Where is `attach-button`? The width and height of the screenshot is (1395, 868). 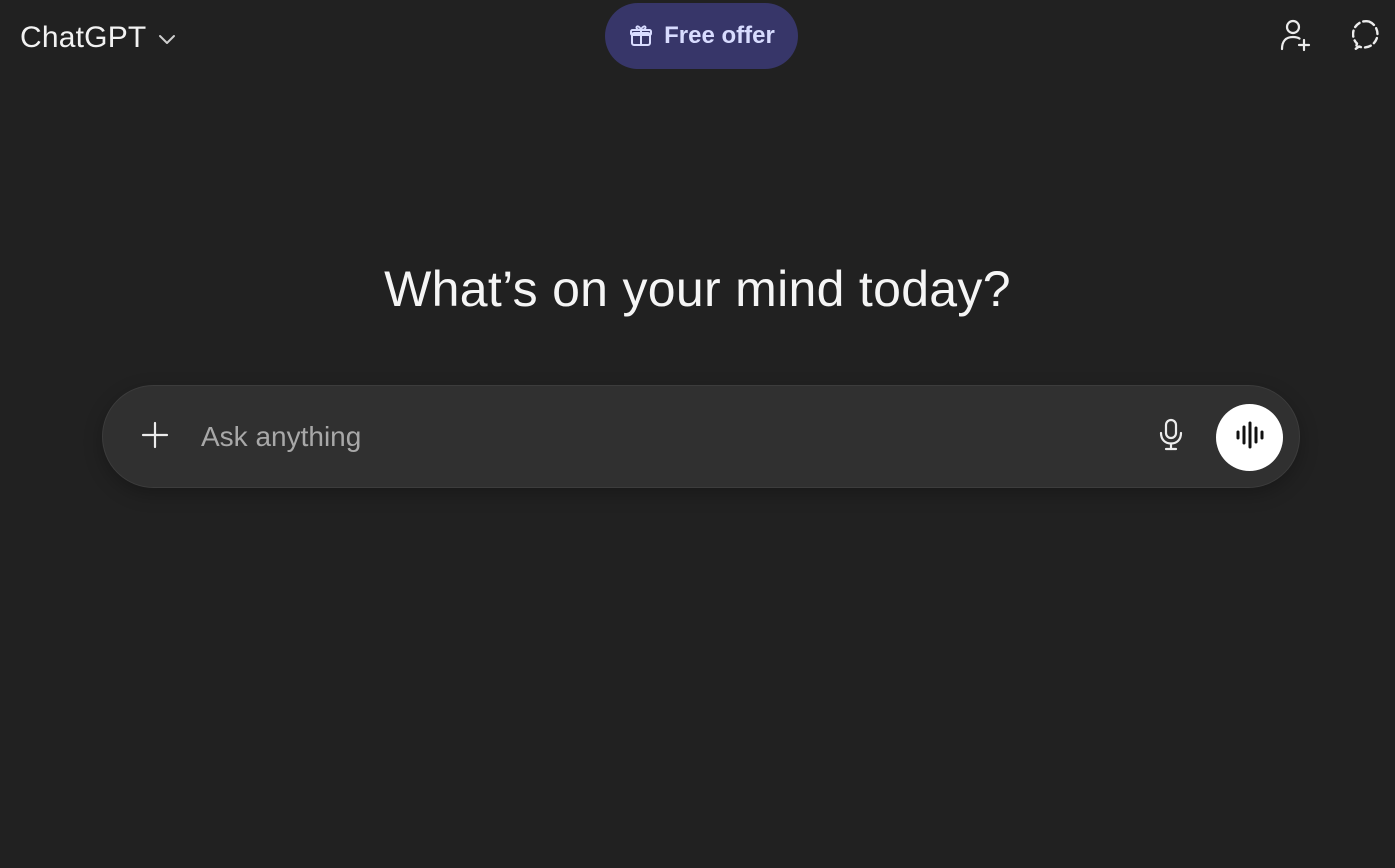 attach-button is located at coordinates (155, 437).